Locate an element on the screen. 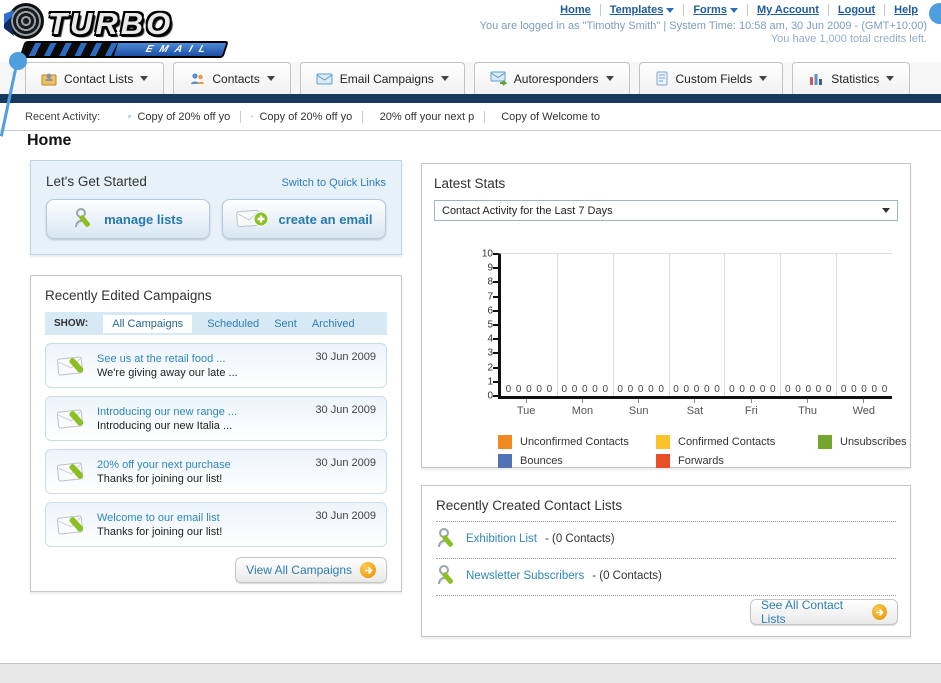 The width and height of the screenshot is (941, 683). legend-item: Unsubscribes is located at coordinates (862, 442).